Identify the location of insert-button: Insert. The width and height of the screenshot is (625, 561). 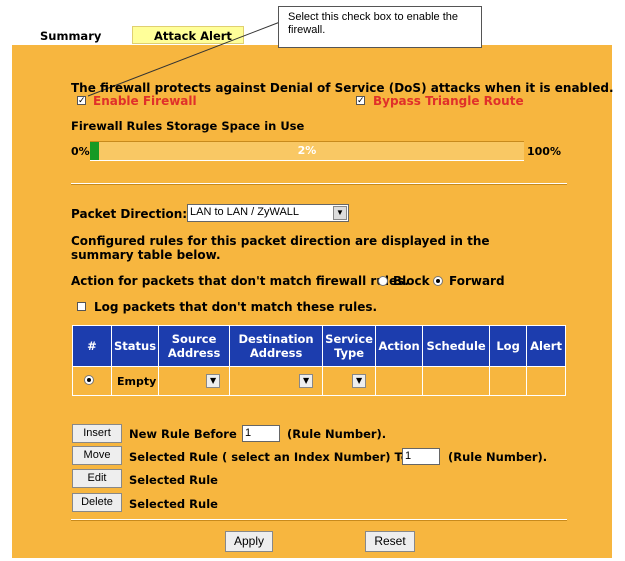
(97, 433).